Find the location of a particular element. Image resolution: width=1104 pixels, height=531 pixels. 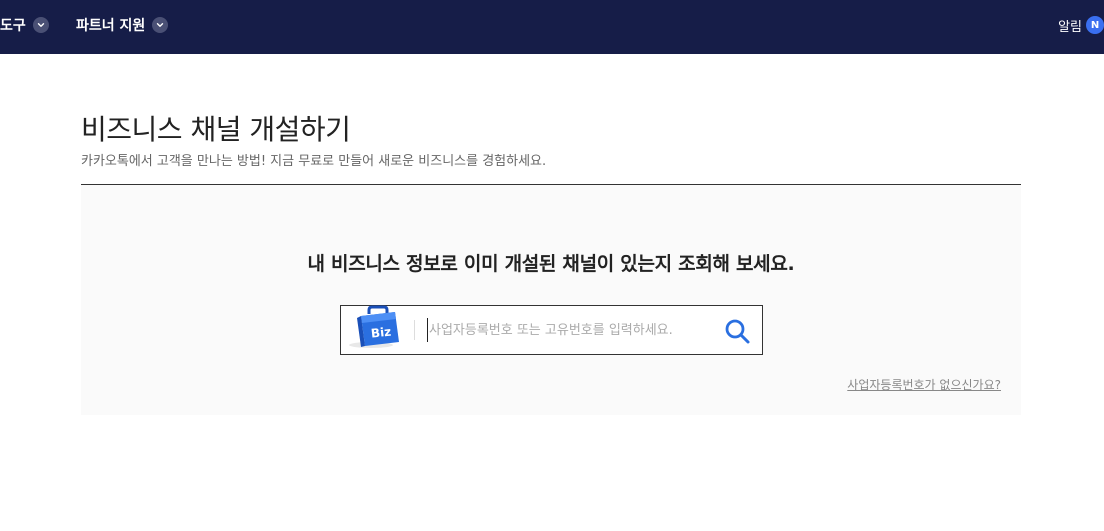

search-separator is located at coordinates (414, 330).